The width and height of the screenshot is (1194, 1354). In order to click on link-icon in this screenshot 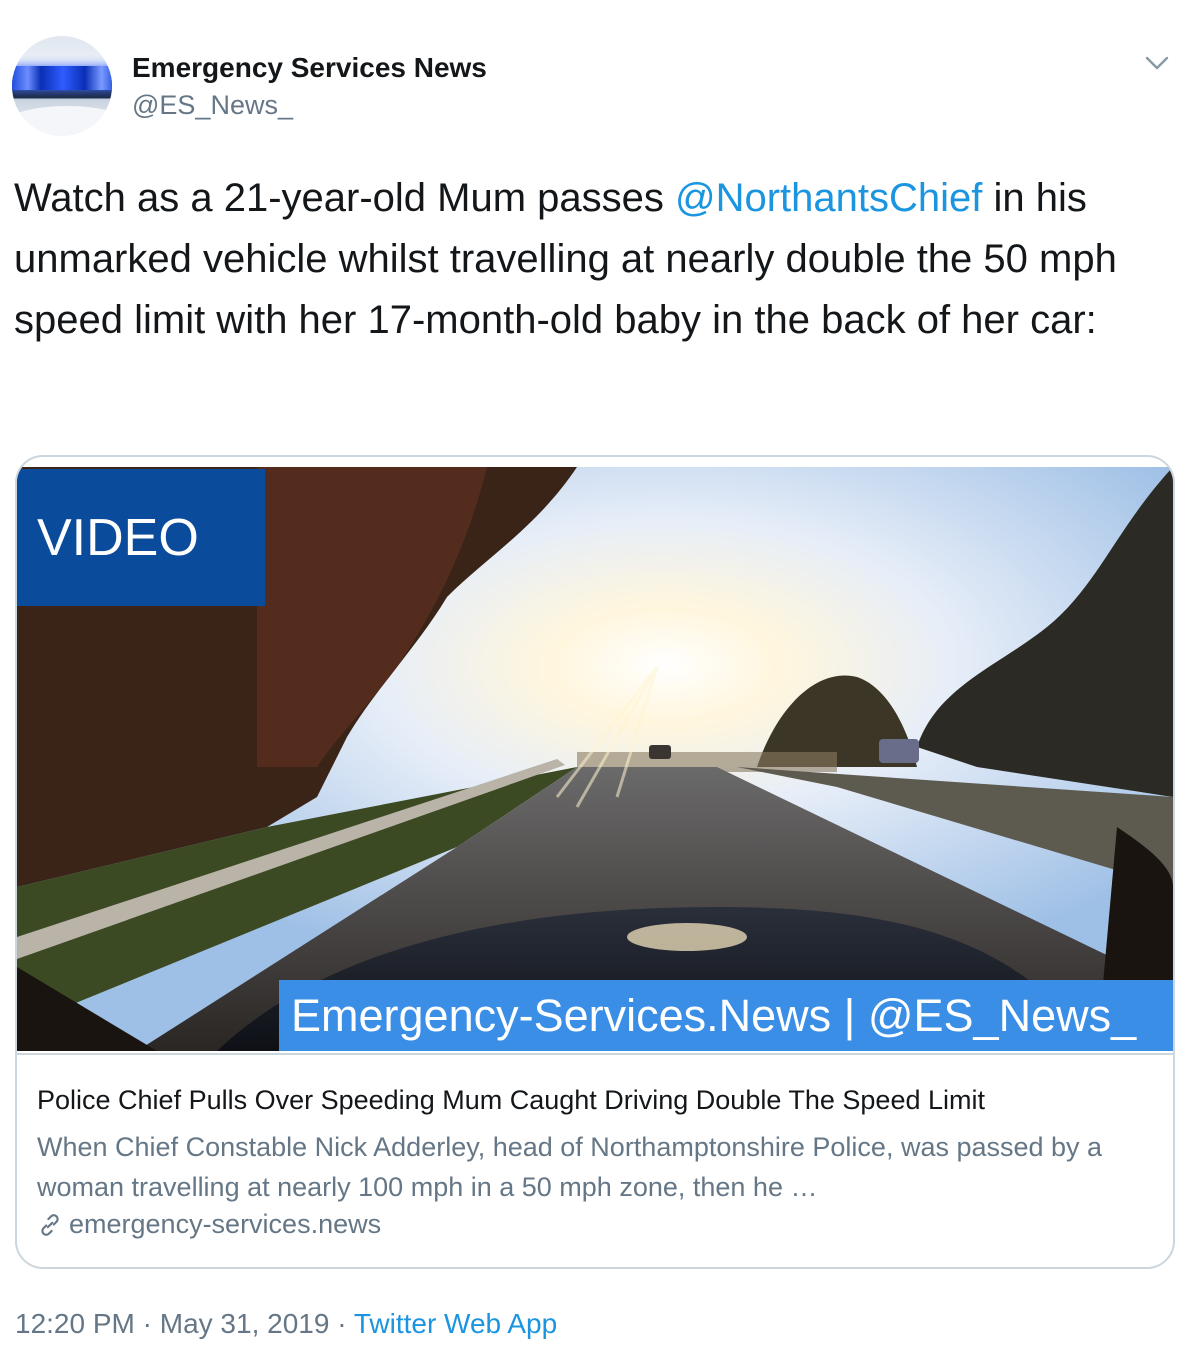, I will do `click(50, 1224)`.